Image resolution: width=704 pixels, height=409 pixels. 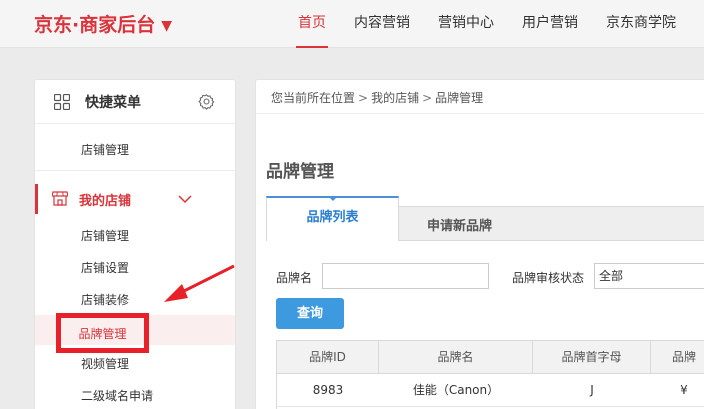 I want to click on tab-brand-list: 品牌列表, so click(x=332, y=218).